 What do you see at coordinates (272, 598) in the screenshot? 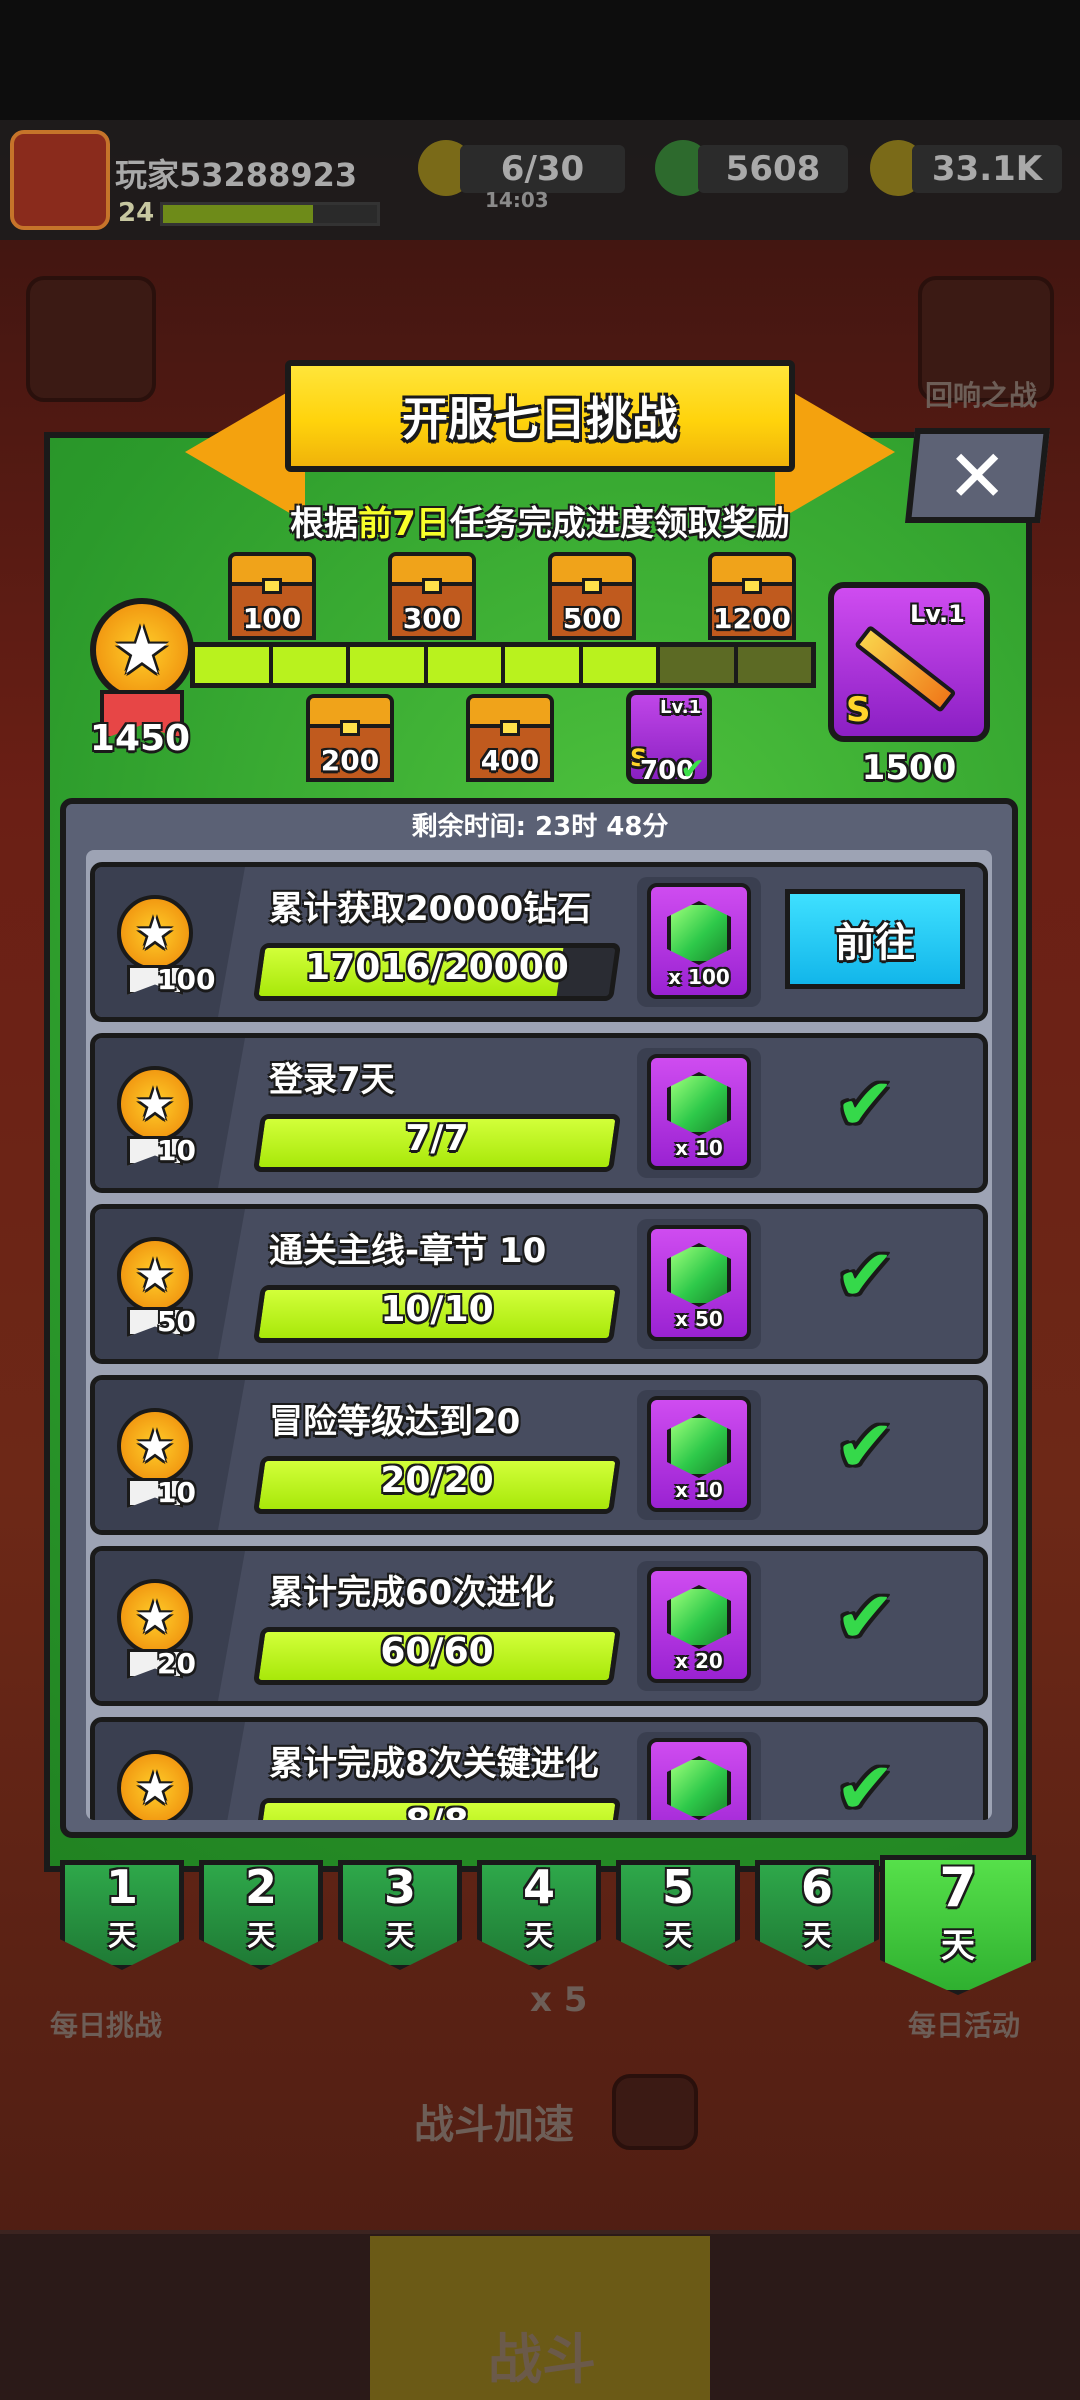
I see `milestone-chest-100: 100` at bounding box center [272, 598].